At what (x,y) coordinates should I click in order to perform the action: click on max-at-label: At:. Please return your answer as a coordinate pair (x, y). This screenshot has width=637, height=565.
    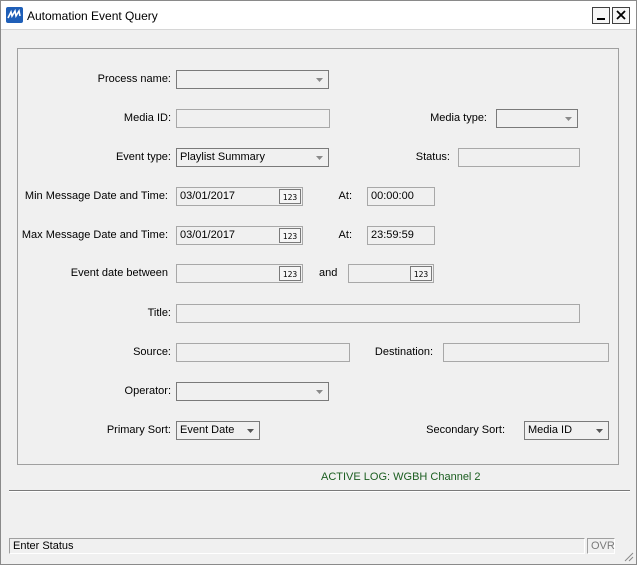
    Looking at the image, I should click on (345, 235).